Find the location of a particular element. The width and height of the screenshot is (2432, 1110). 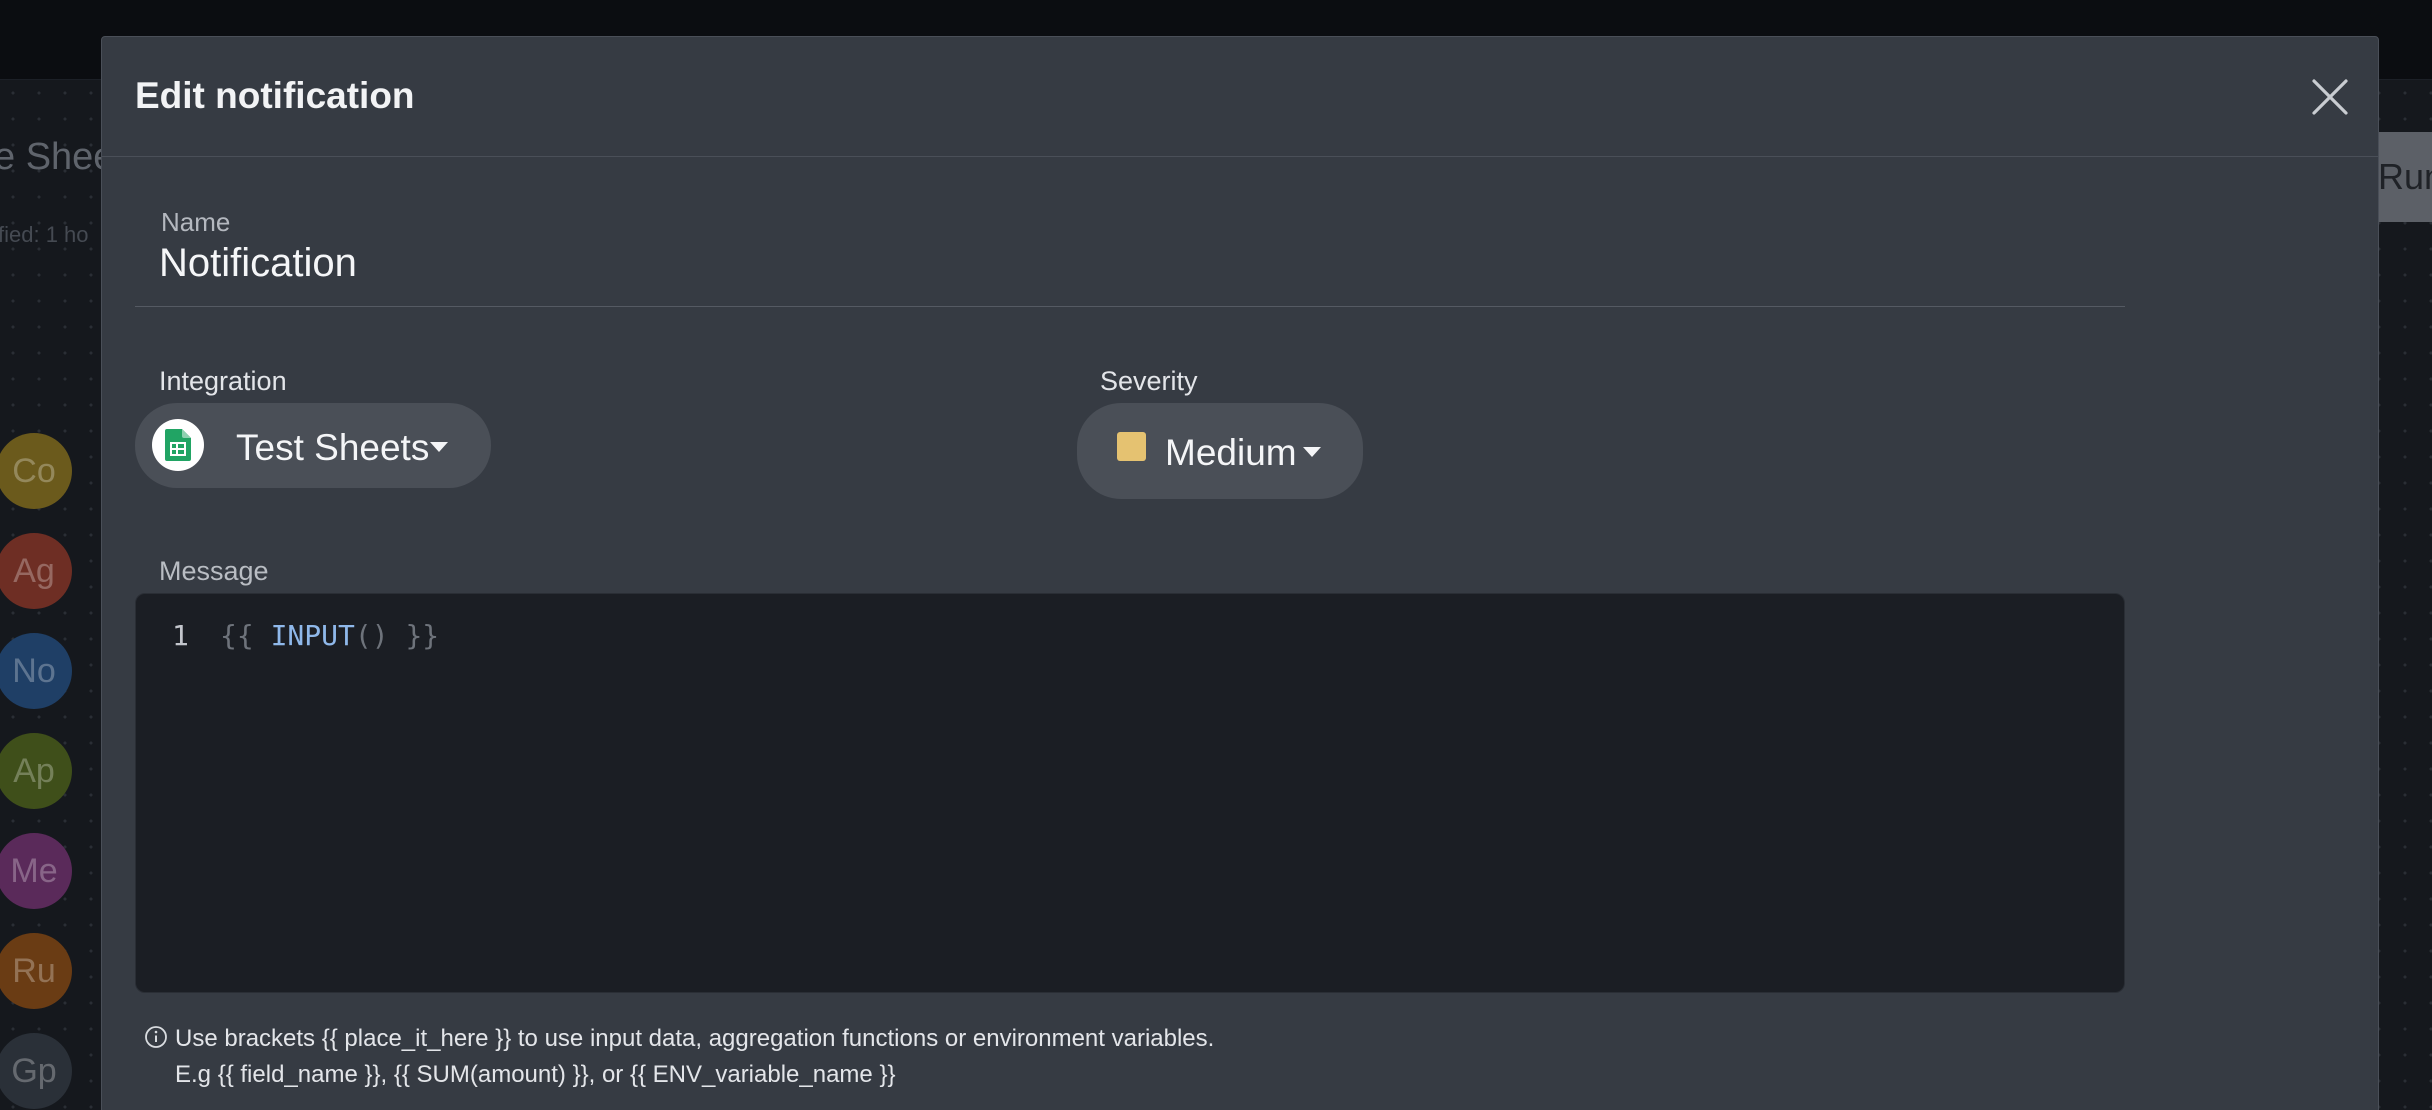

code-token-open: {{ is located at coordinates (245, 635).